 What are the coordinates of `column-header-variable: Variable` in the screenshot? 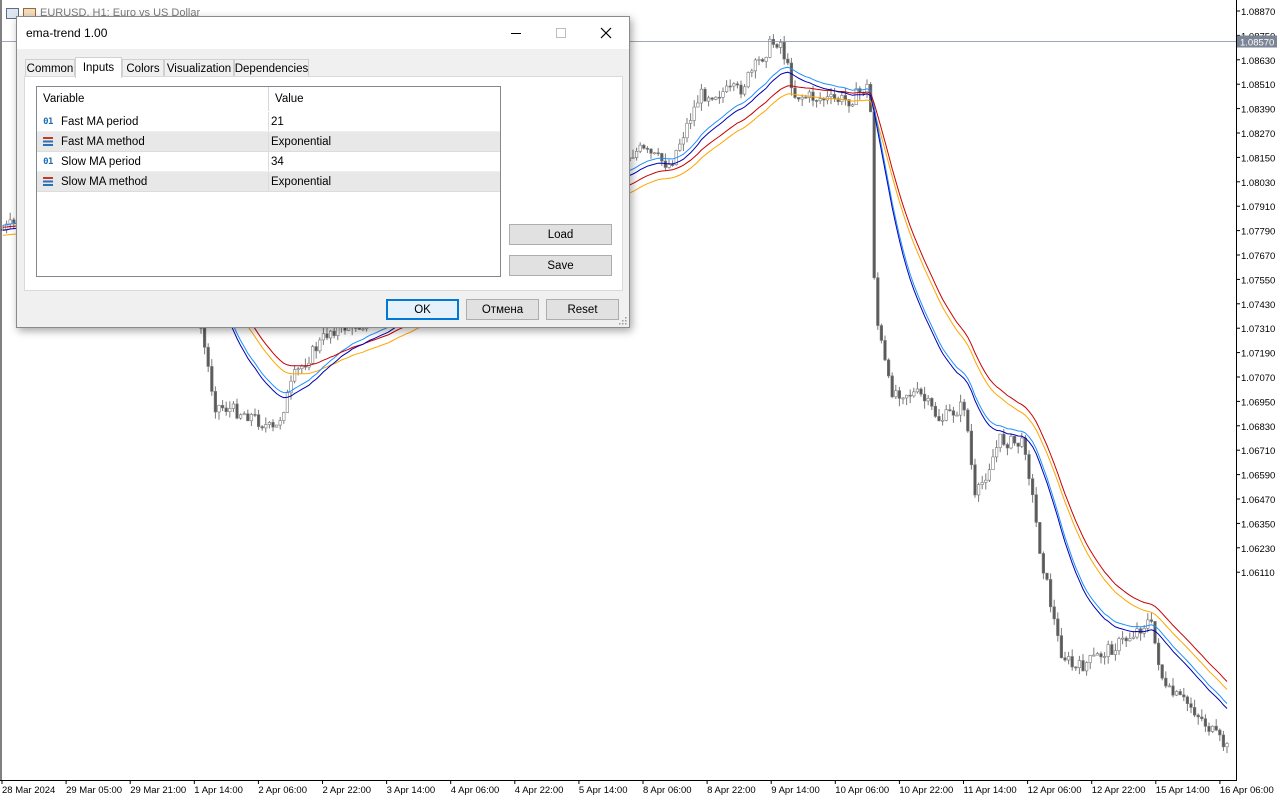 It's located at (152, 99).